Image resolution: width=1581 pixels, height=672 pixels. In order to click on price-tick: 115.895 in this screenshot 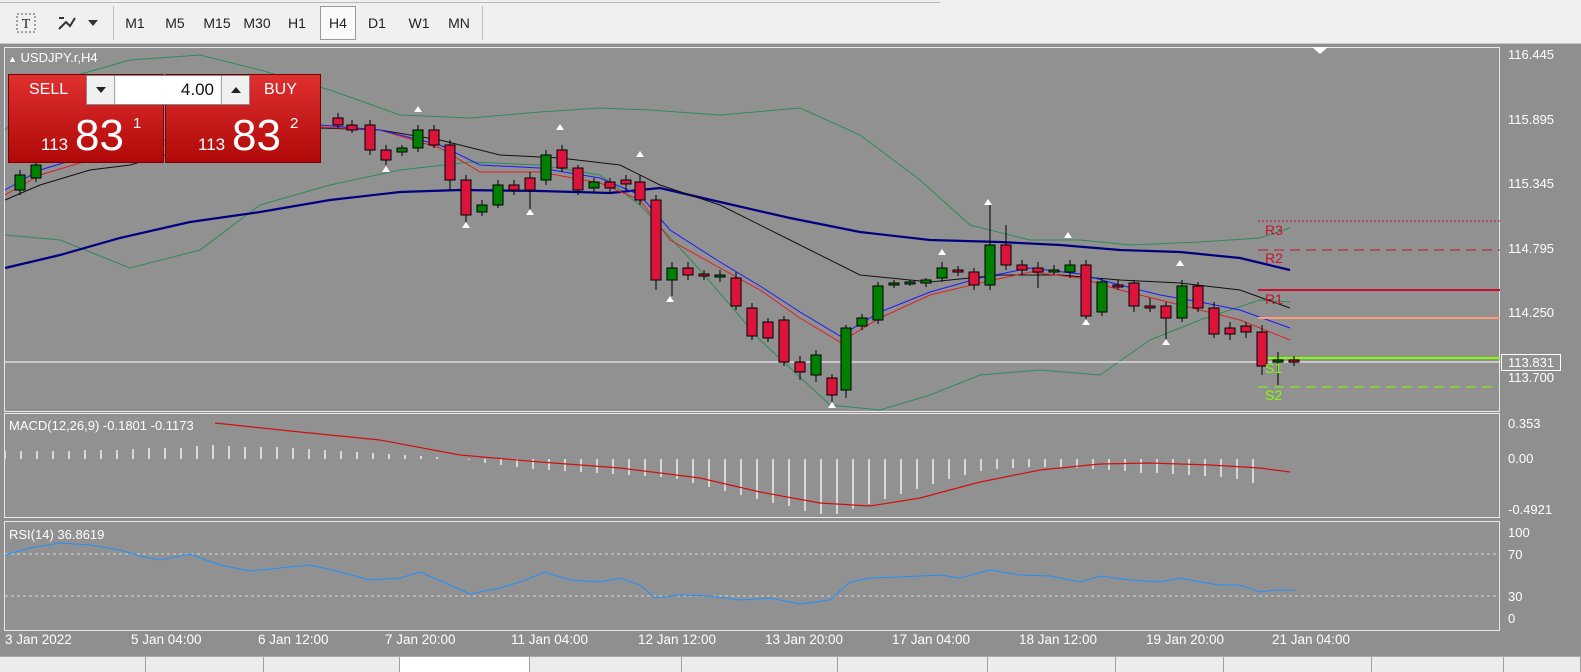, I will do `click(1531, 119)`.